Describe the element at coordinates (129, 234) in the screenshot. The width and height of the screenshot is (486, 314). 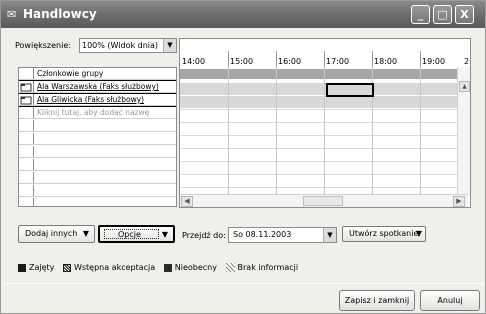
I see `options-label: Opcje` at that location.